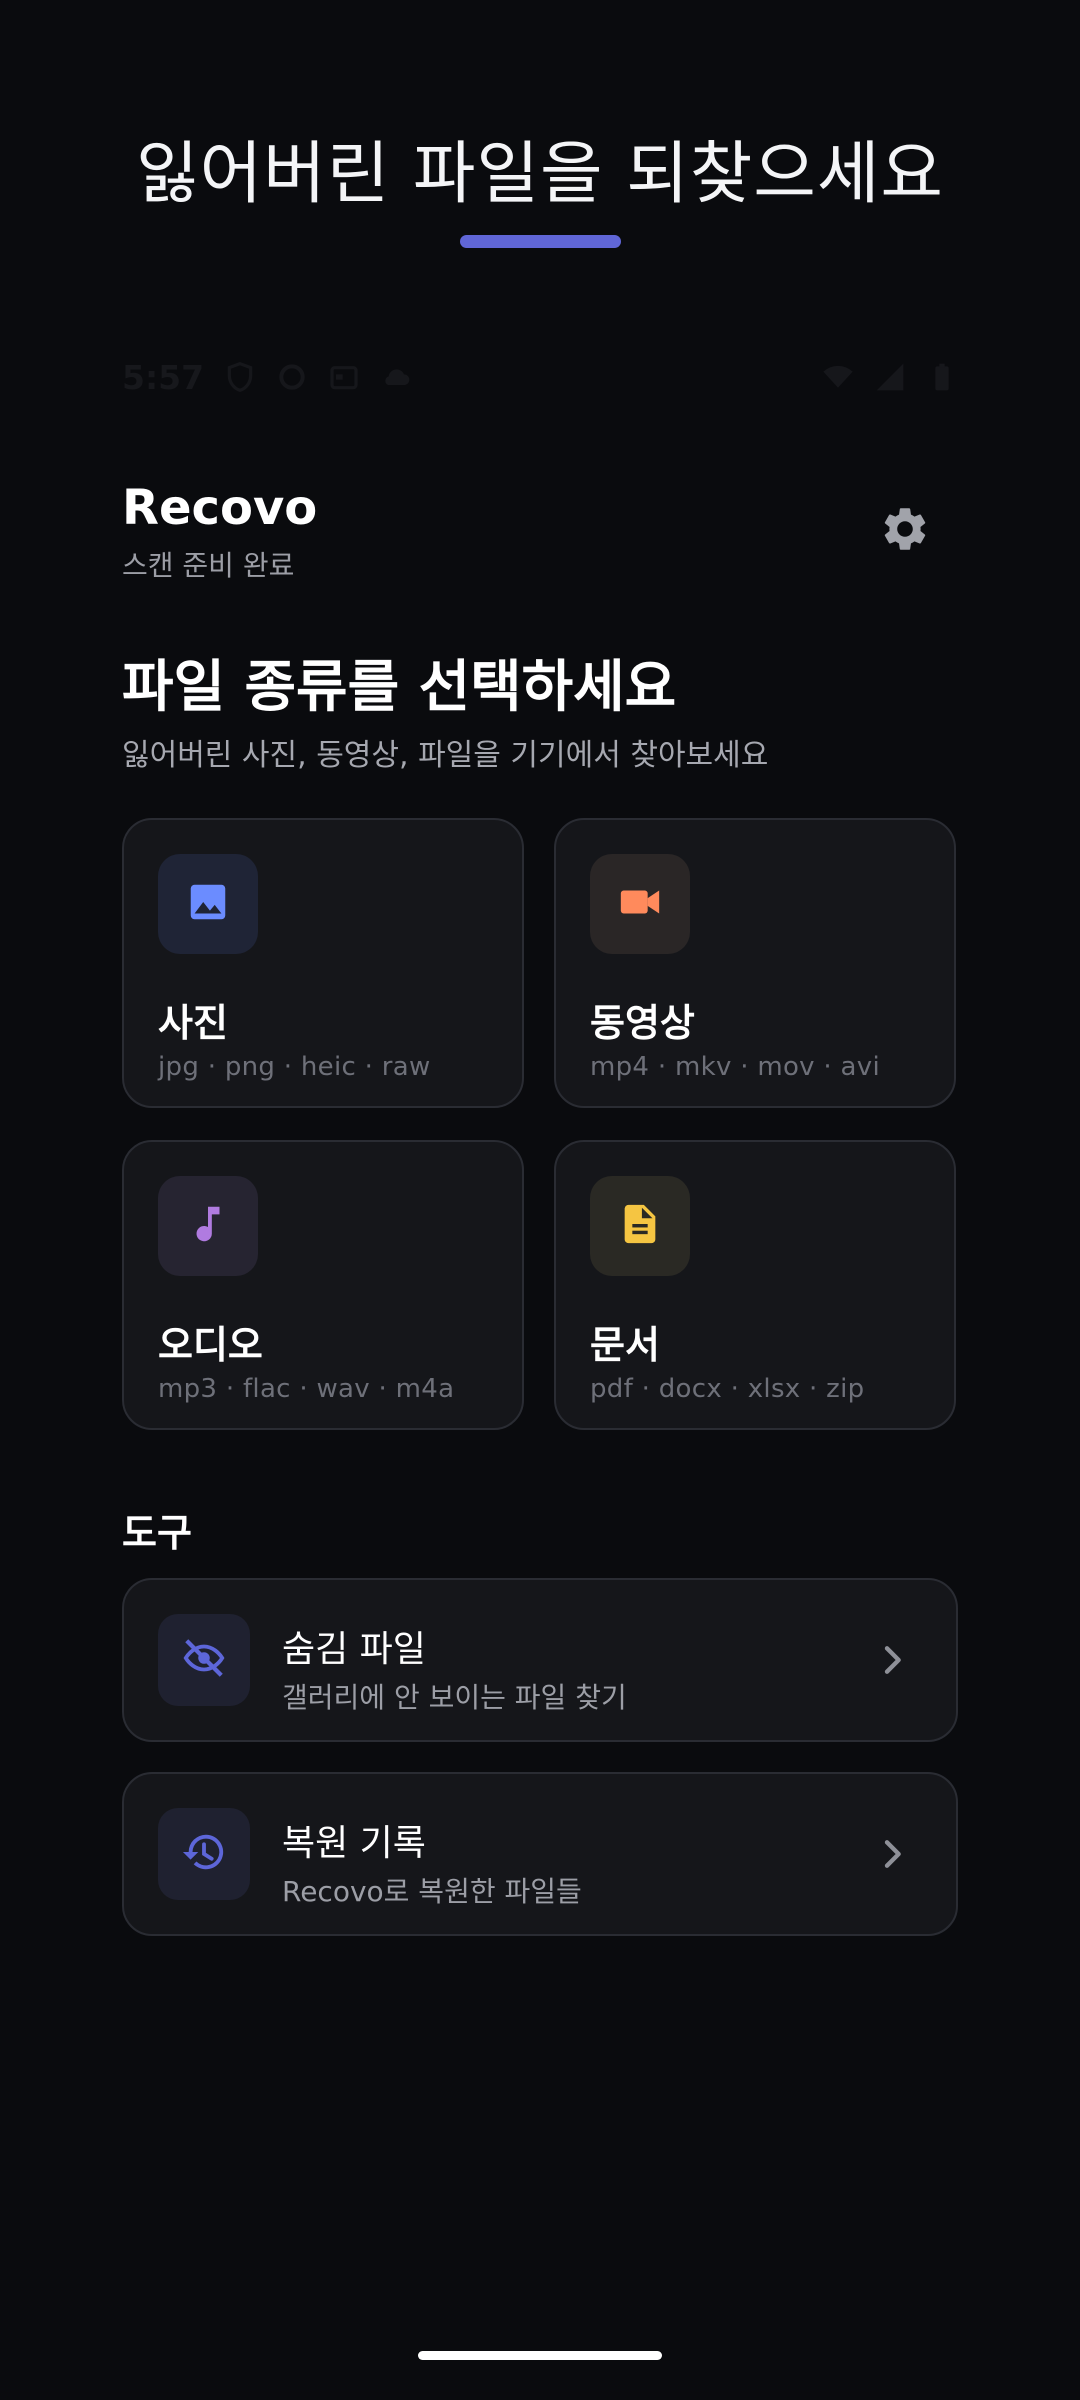 Image resolution: width=1080 pixels, height=2400 pixels. What do you see at coordinates (838, 377) in the screenshot?
I see `wifi-icon` at bounding box center [838, 377].